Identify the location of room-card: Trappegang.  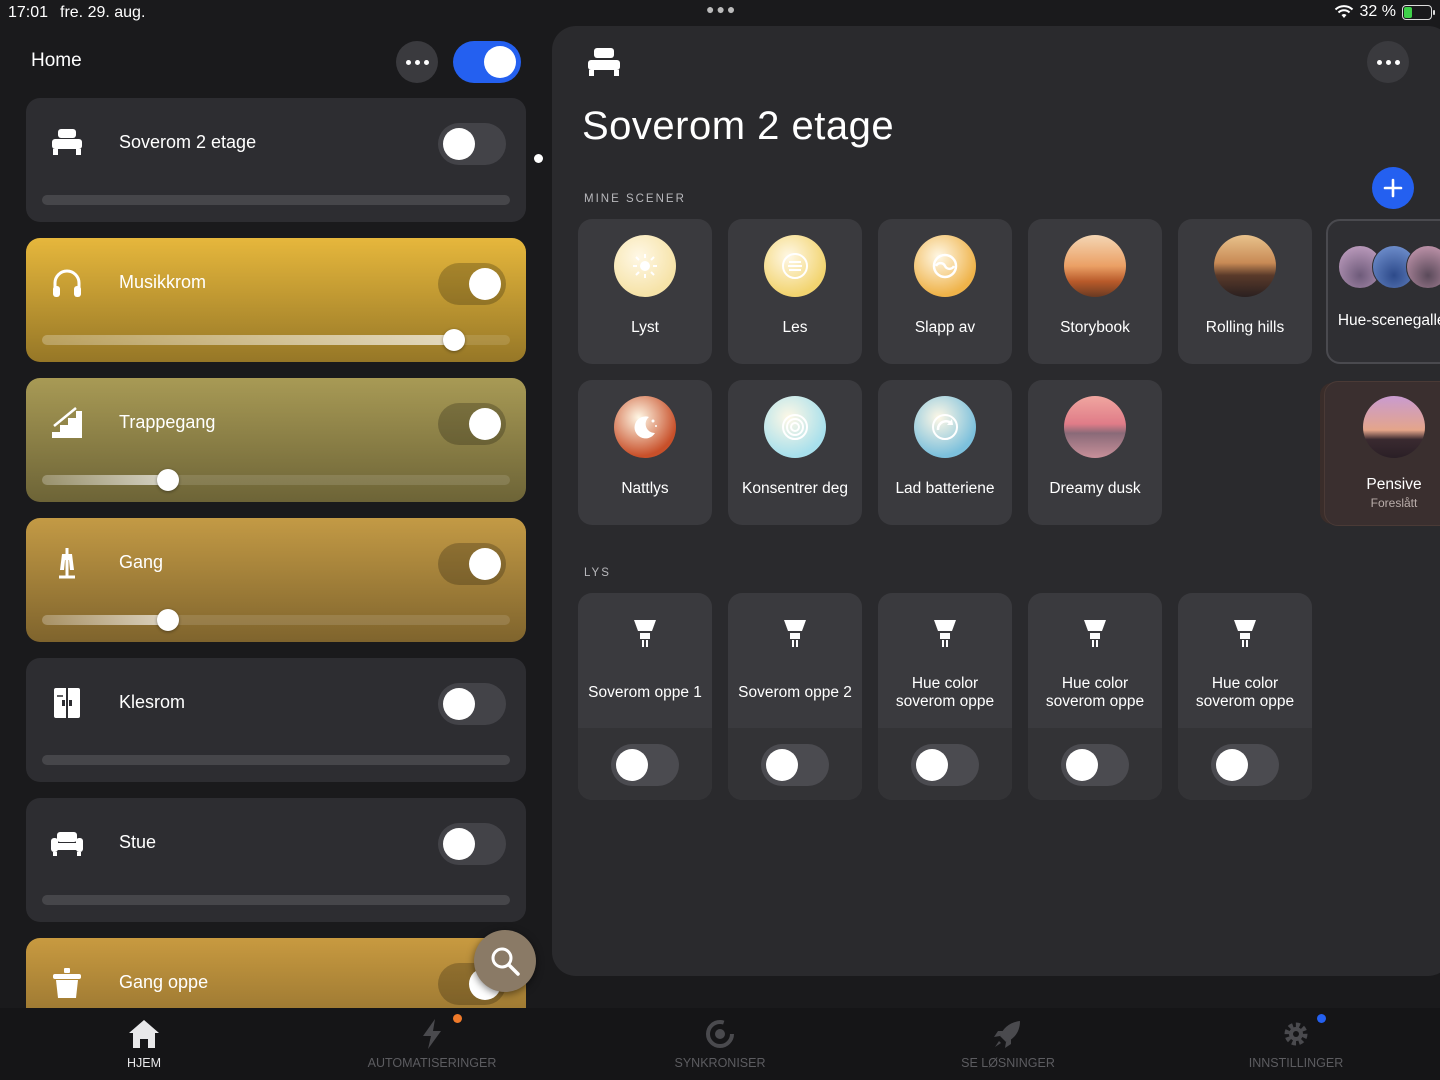
(276, 440).